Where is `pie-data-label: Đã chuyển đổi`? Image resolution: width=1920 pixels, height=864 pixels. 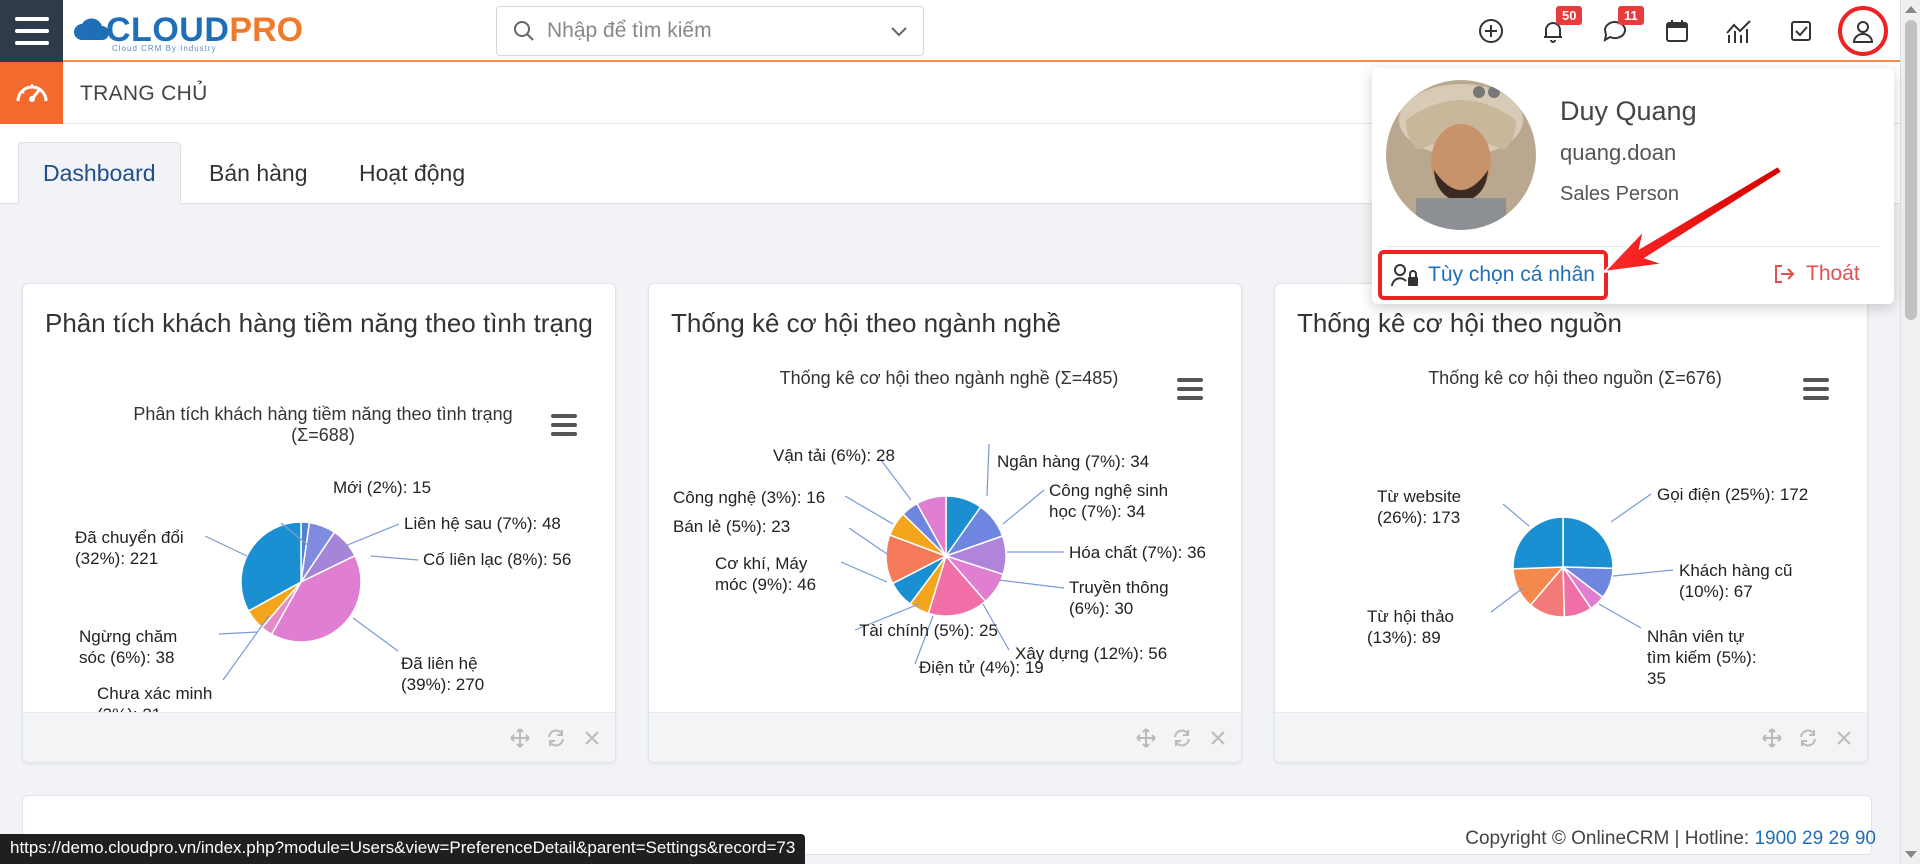 pie-data-label: Đã chuyển đổi is located at coordinates (129, 537).